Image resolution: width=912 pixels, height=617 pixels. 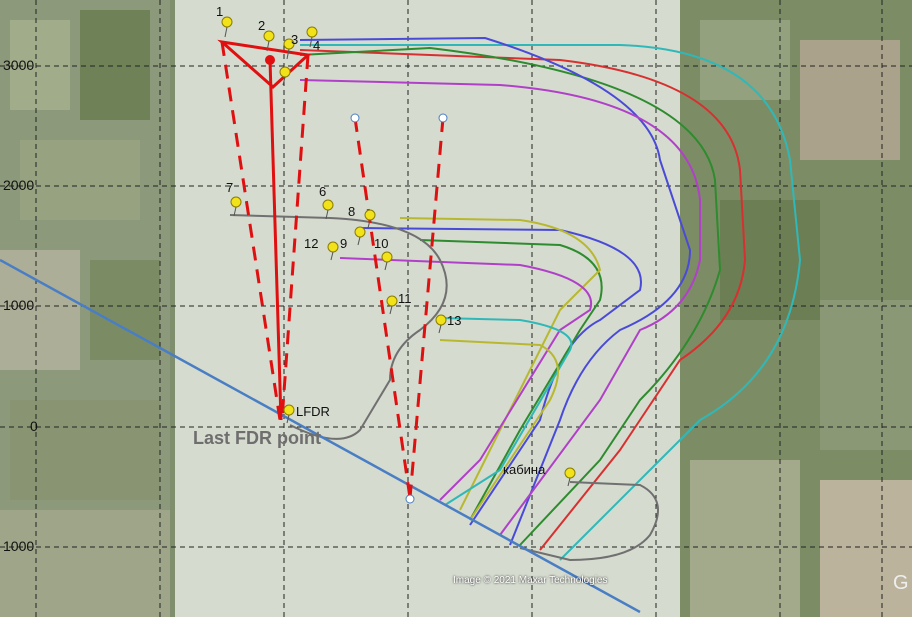 I want to click on pin-label-9: 9, so click(x=343, y=243).